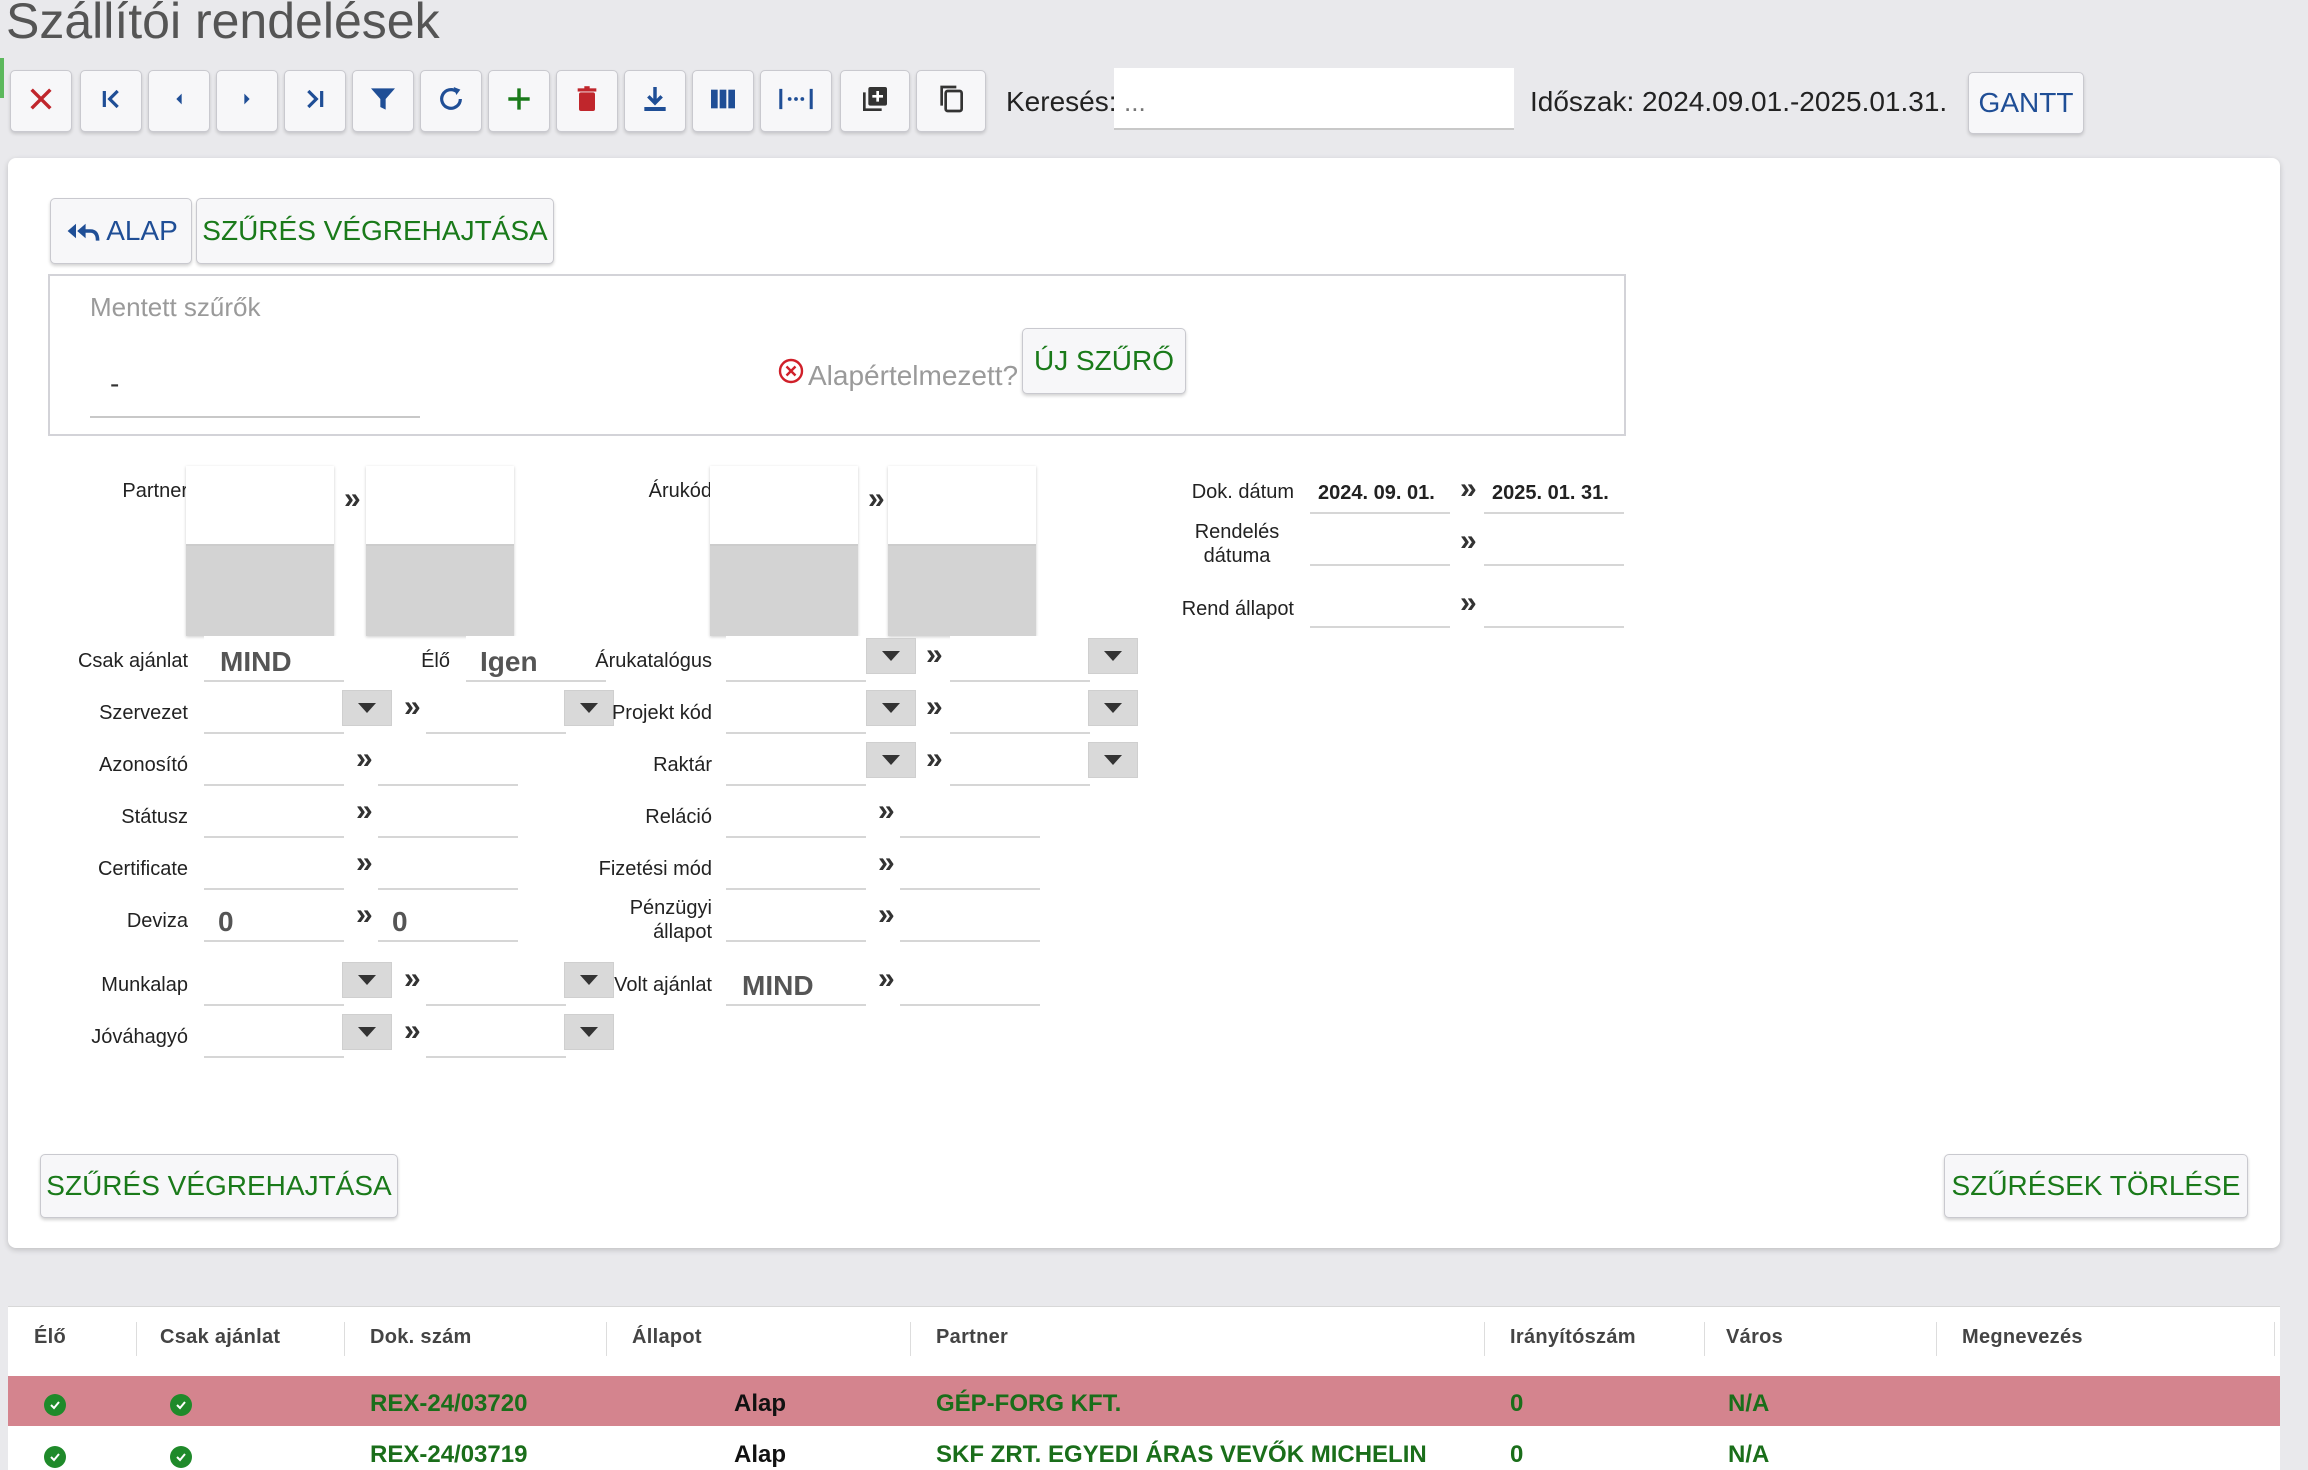  Describe the element at coordinates (1739, 101) in the screenshot. I see `period-label: Időszak: 2024.09.01.-2025.01.31.` at that location.